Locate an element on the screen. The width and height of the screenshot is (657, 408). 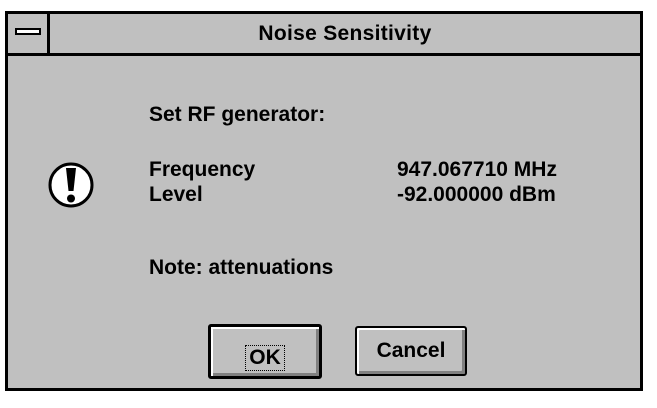
level-label: Level is located at coordinates (176, 194).